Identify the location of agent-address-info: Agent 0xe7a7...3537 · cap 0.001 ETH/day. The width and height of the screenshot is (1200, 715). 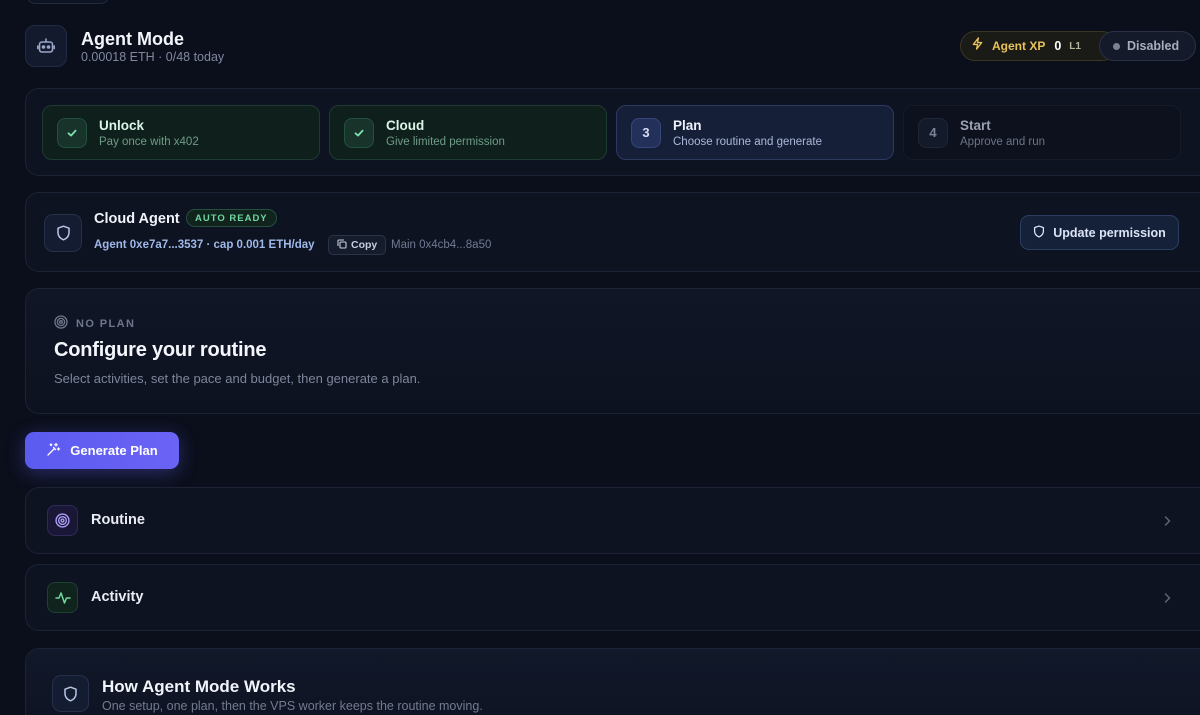
(204, 245).